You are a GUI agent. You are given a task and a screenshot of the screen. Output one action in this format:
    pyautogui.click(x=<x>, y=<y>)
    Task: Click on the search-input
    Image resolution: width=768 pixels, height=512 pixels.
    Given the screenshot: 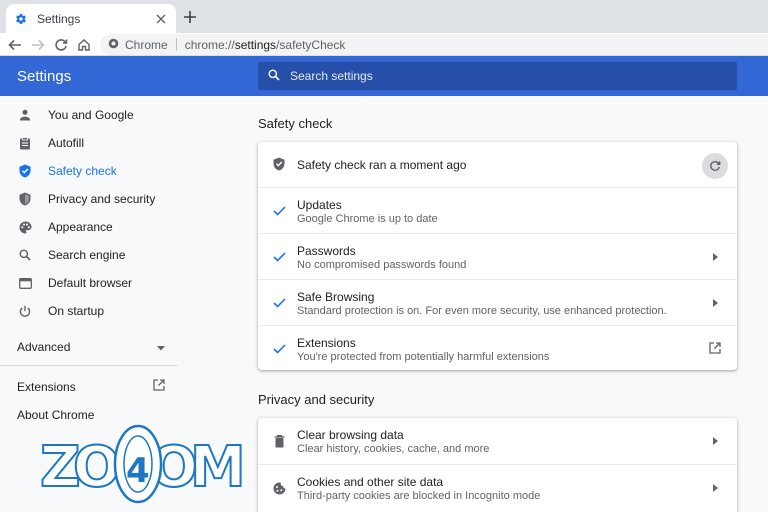 What is the action you would take?
    pyautogui.click(x=500, y=76)
    